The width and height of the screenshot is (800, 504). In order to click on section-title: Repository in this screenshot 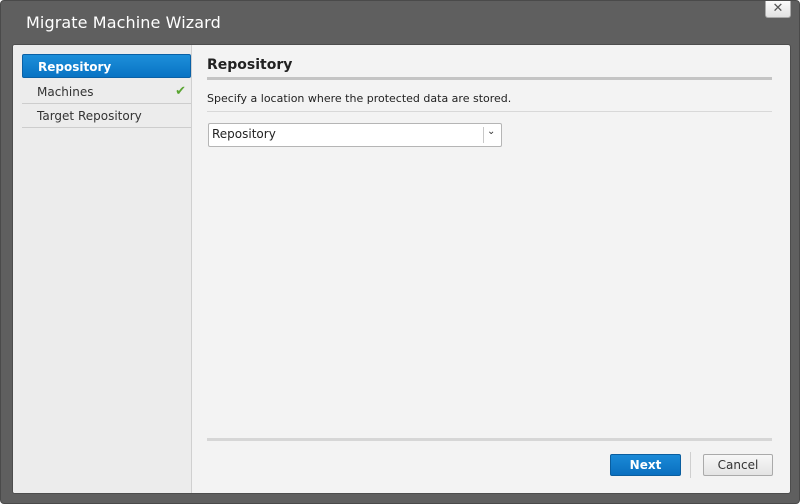, I will do `click(250, 65)`.